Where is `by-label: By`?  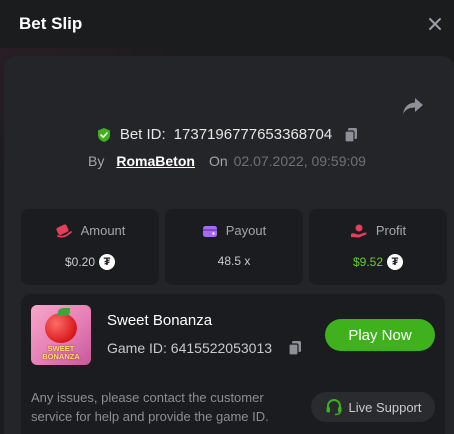
by-label: By is located at coordinates (96, 161).